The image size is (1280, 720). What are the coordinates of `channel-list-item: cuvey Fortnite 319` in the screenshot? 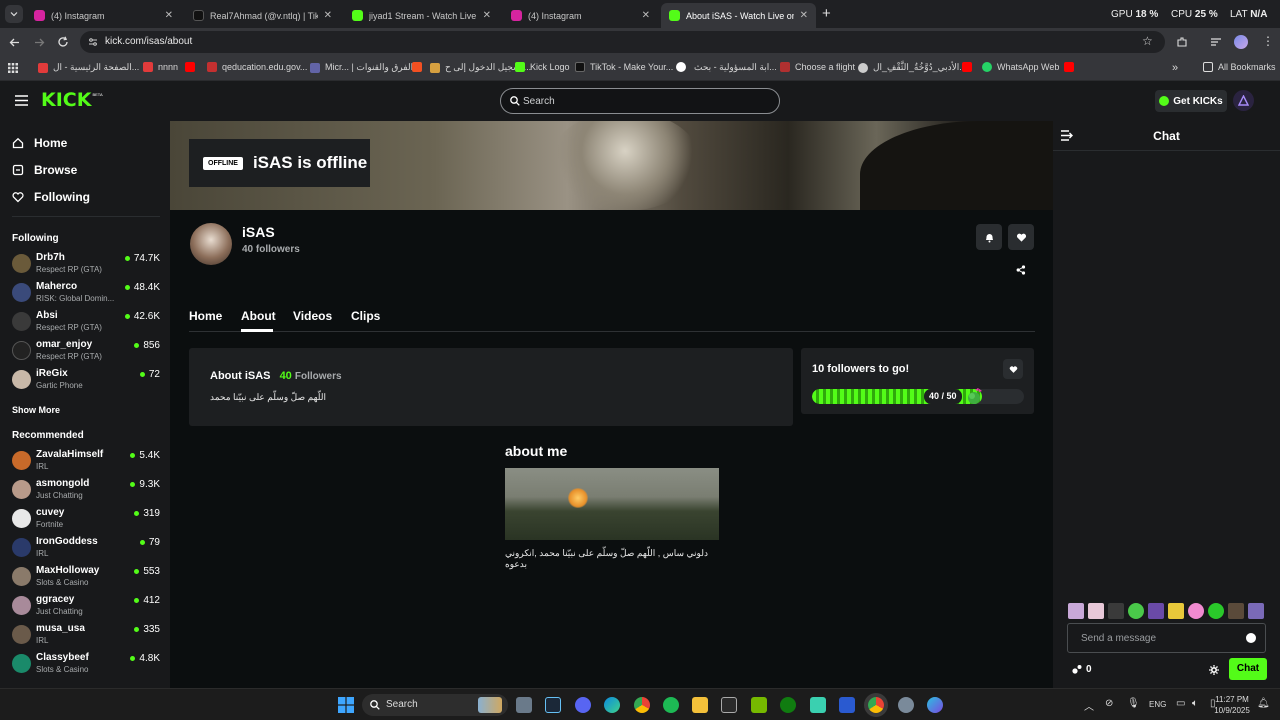 It's located at (86, 519).